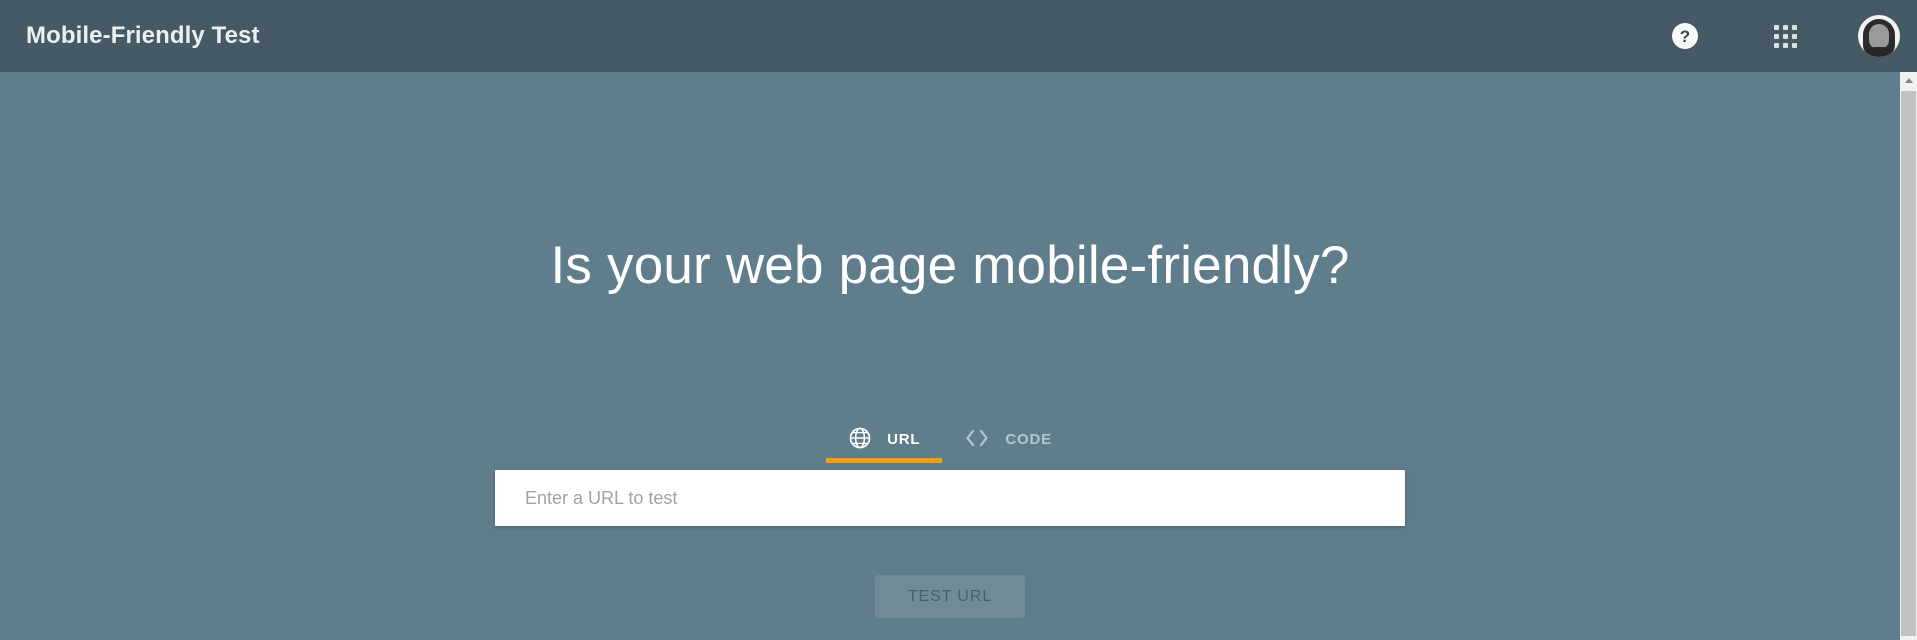  What do you see at coordinates (950, 265) in the screenshot?
I see `hero-heading: Is your web page mobile-friendly?` at bounding box center [950, 265].